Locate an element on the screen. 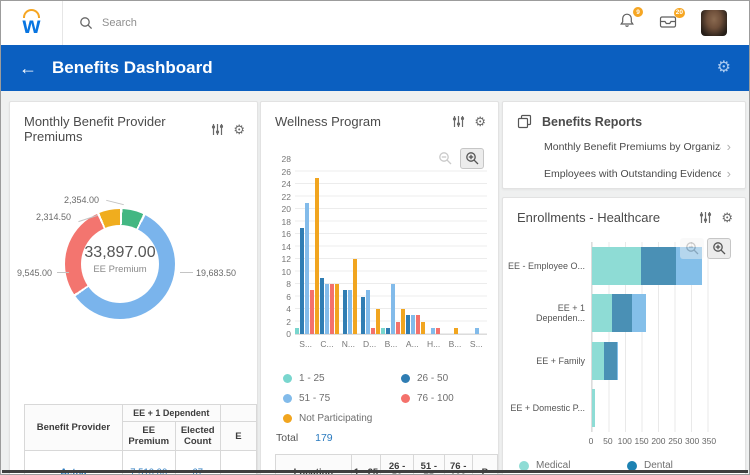  enrollments-card-title: Enrollments - Healthcare is located at coordinates (589, 217).